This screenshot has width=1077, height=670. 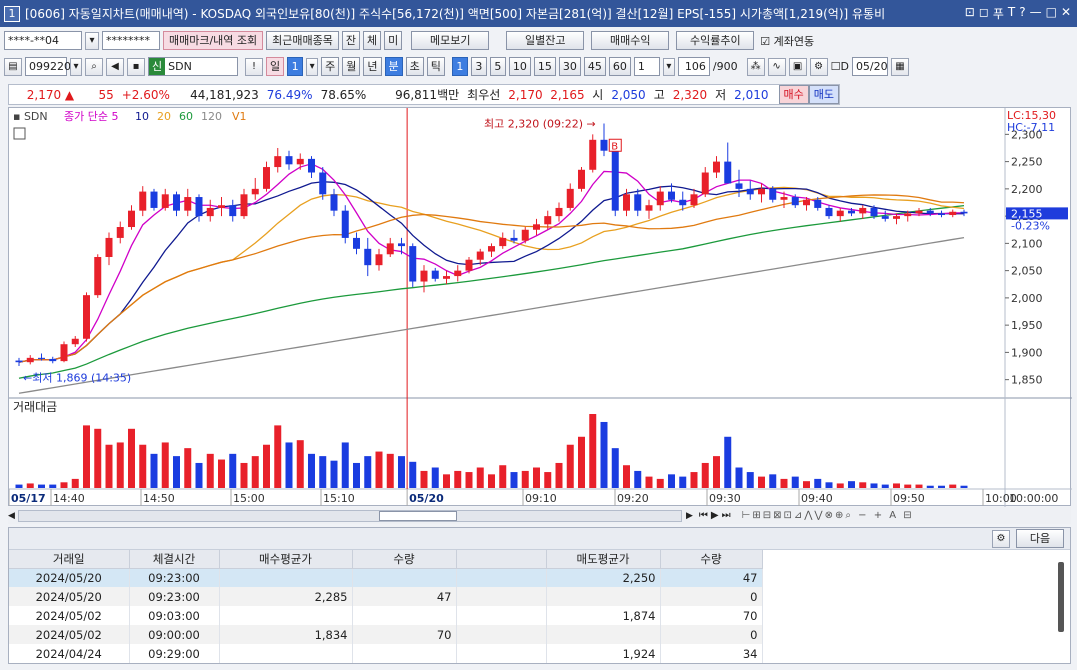 What do you see at coordinates (823, 94) in the screenshot?
I see `sell-button: 매도` at bounding box center [823, 94].